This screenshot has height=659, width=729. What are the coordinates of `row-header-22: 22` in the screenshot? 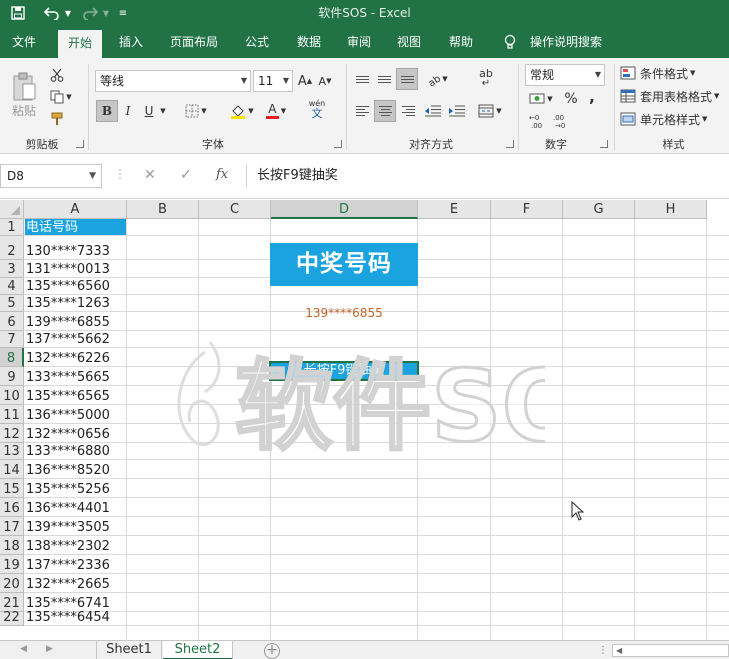 It's located at (12, 618).